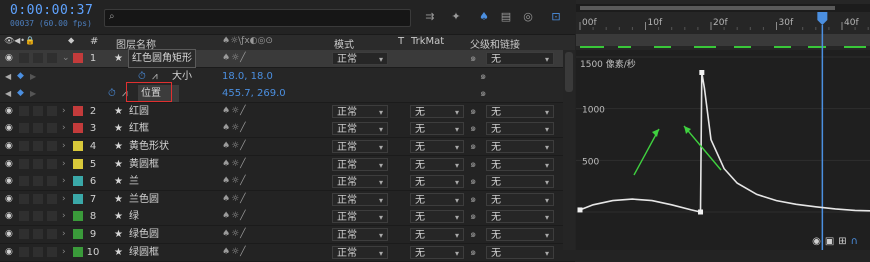 The image size is (870, 262). Describe the element at coordinates (144, 164) in the screenshot. I see `layer-name: 黄圆框` at that location.